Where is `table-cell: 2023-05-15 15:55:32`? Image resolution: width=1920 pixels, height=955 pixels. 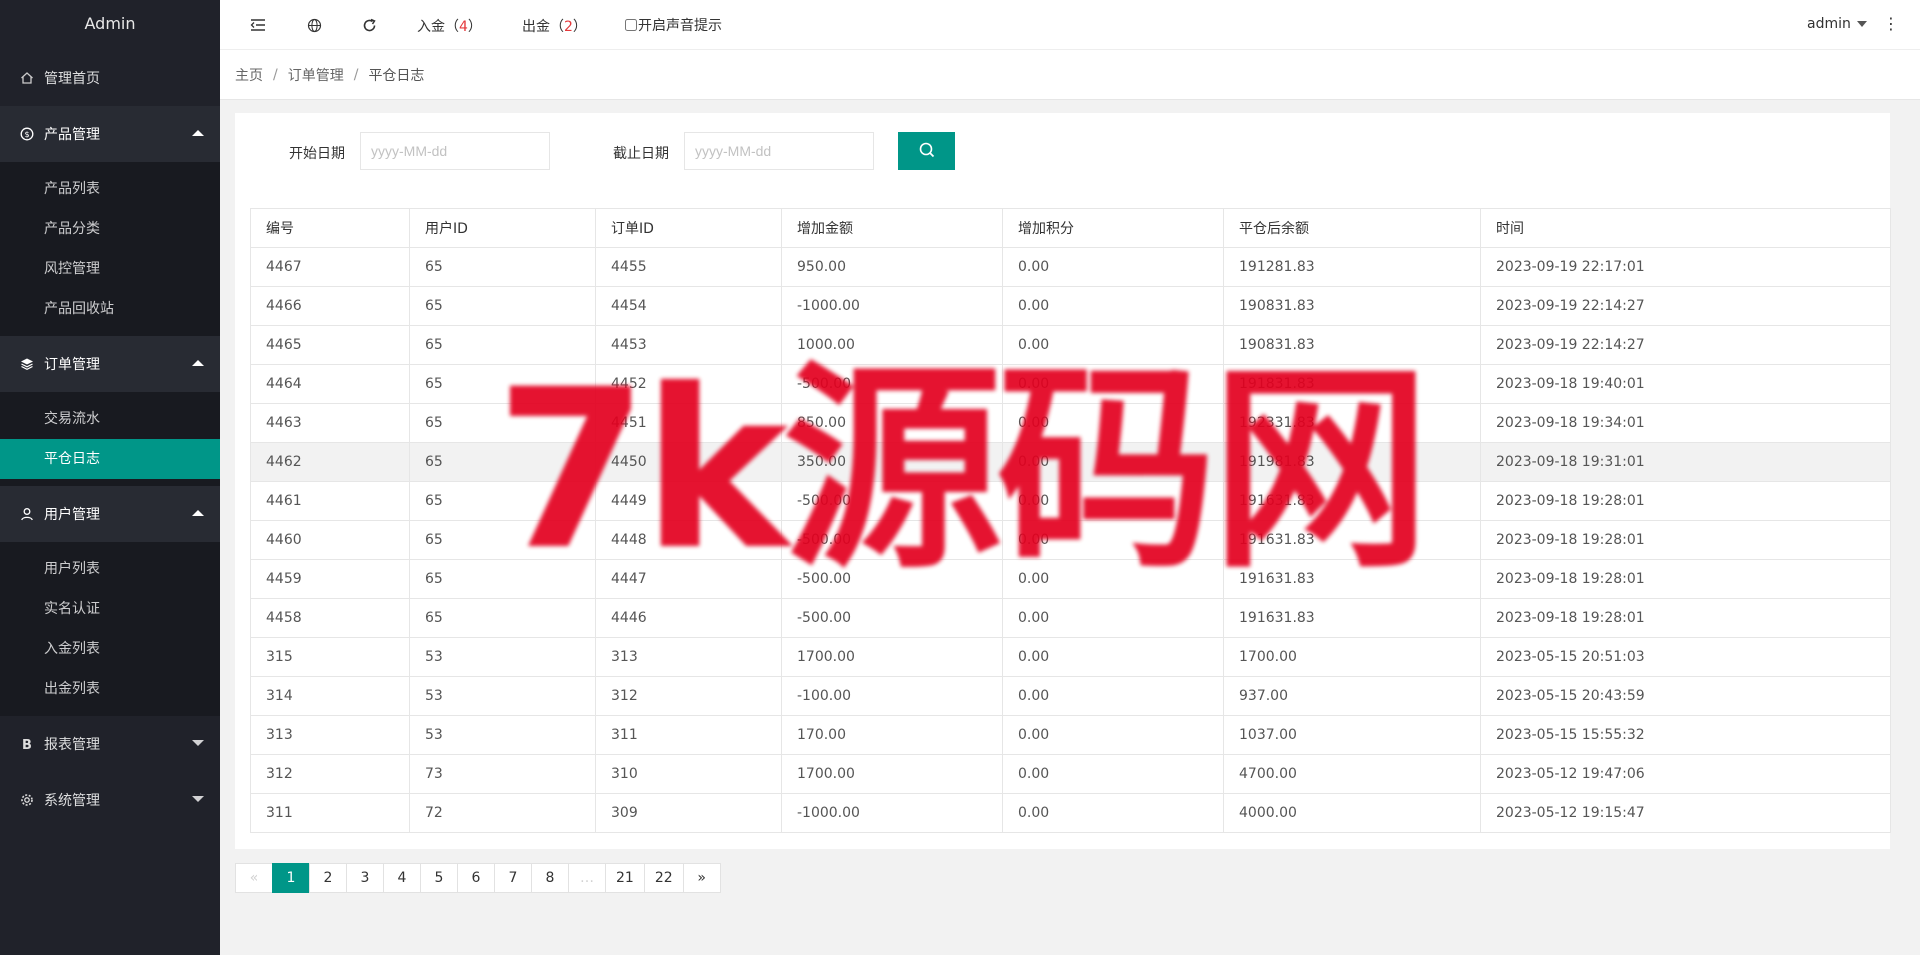 table-cell: 2023-05-15 15:55:32 is located at coordinates (1685, 735).